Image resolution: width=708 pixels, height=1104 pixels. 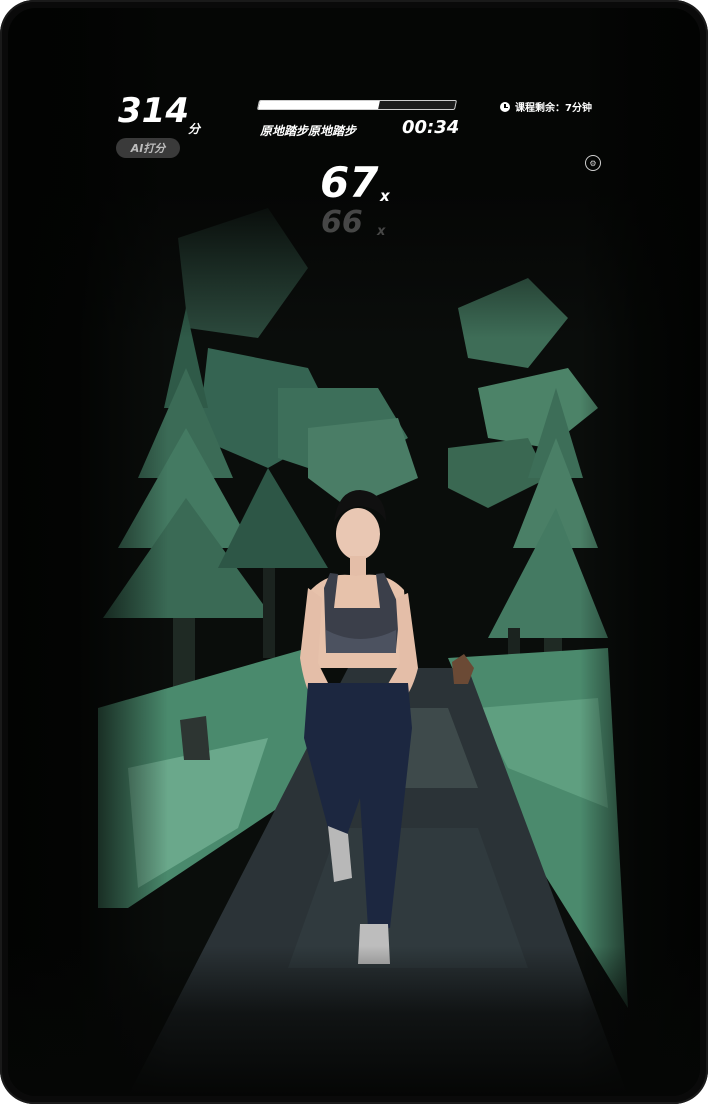 I want to click on course-remaining: 课程剩余：7分钟, so click(x=546, y=106).